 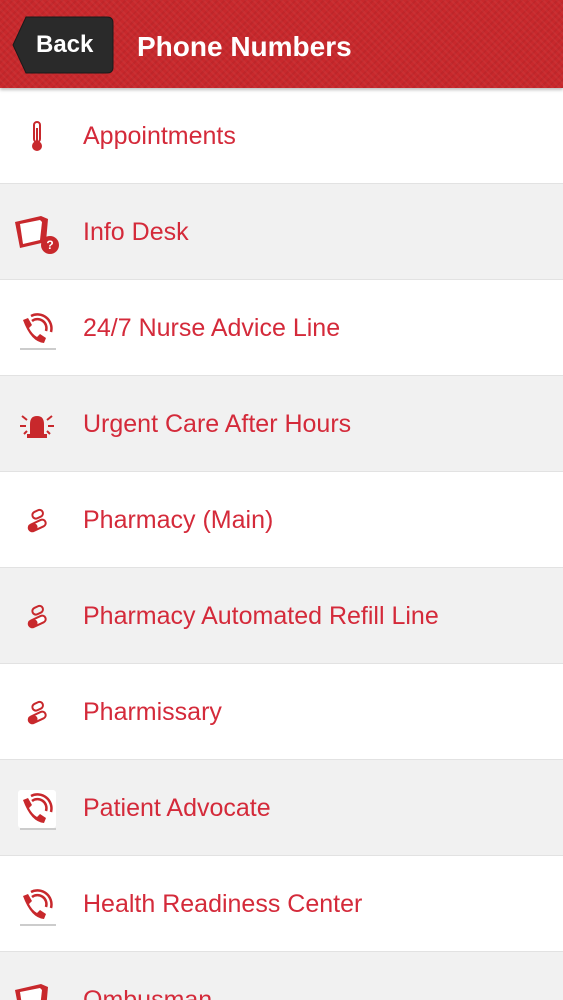 I want to click on list-item: Pharmacy Automated Refill Line, so click(x=281, y=616).